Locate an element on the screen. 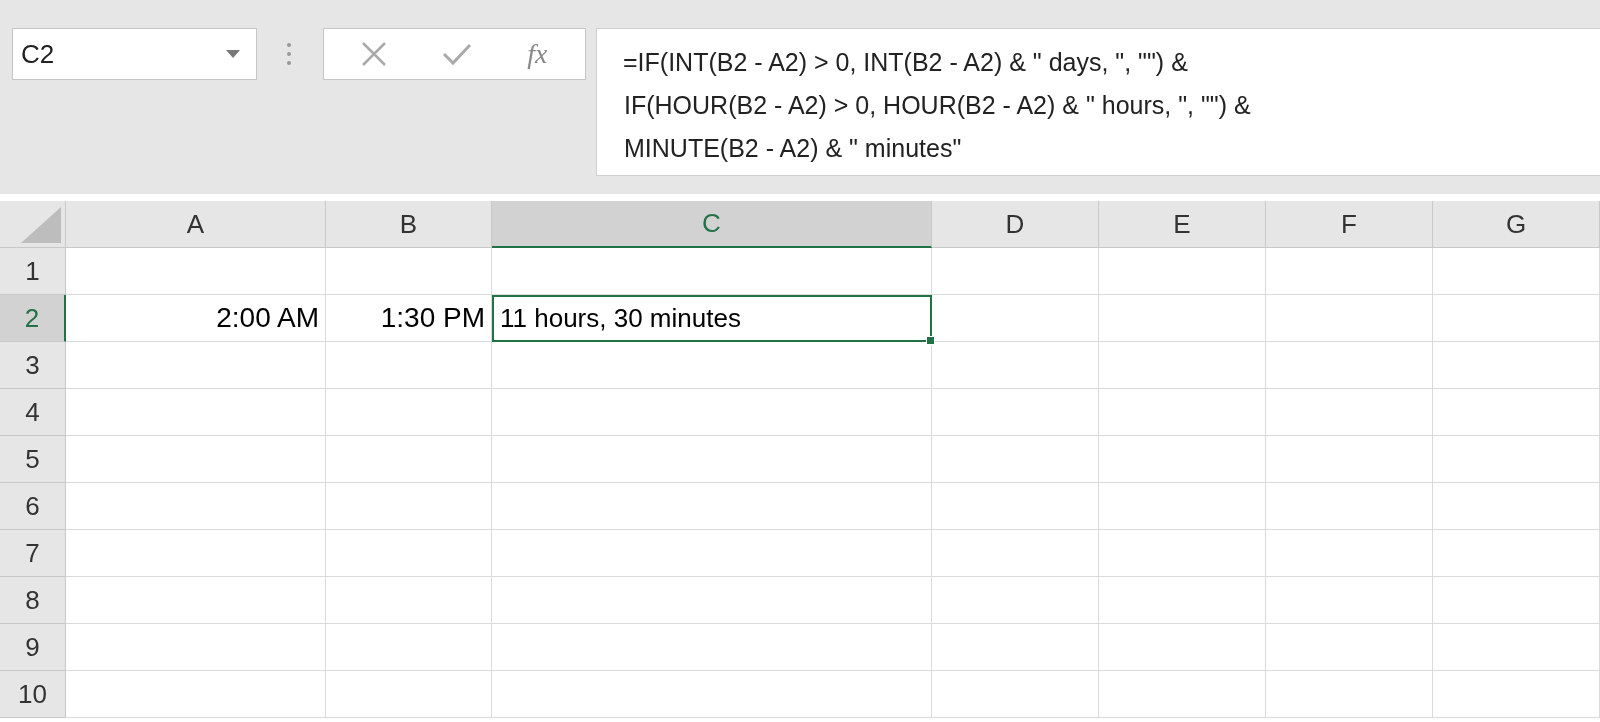 The image size is (1600, 722). column-header: B is located at coordinates (409, 224).